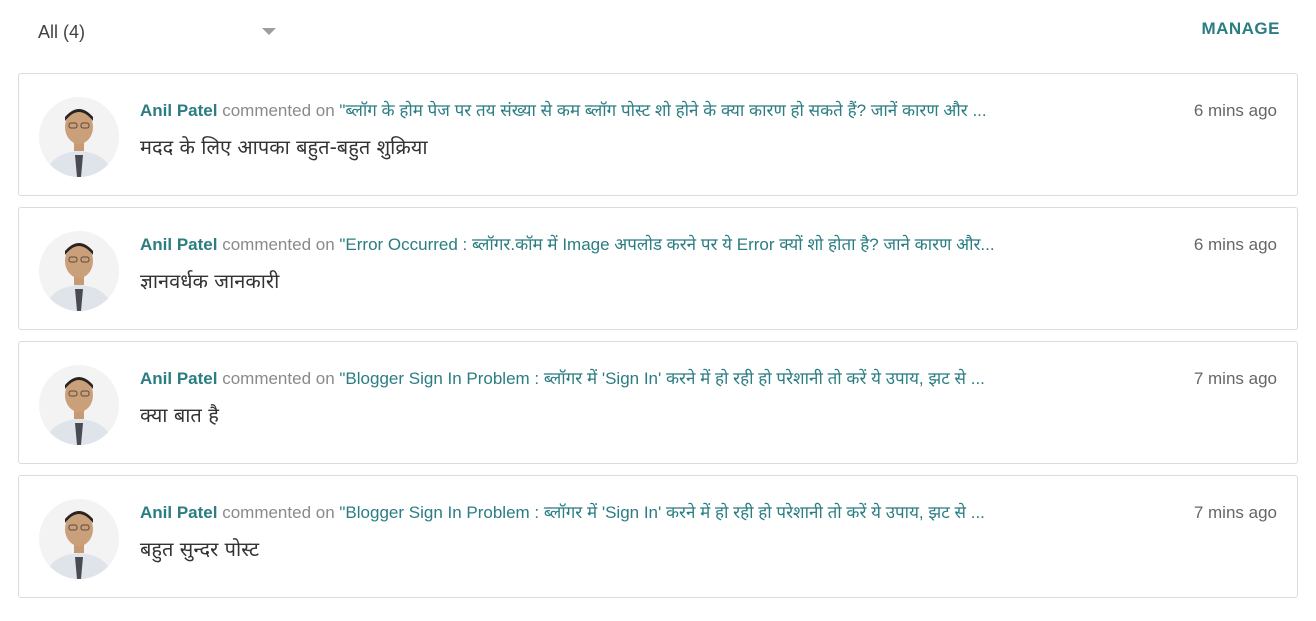 This screenshot has width=1316, height=621. What do you see at coordinates (179, 415) in the screenshot?
I see `comment-text: क्या बात है` at bounding box center [179, 415].